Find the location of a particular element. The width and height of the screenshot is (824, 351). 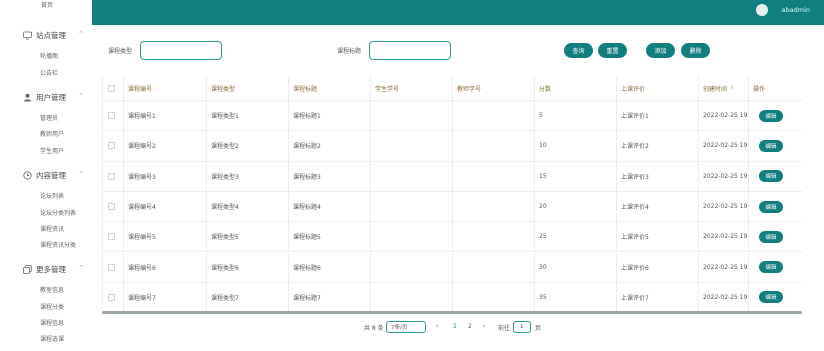

sidebar-group-users: 用户管理 ⌃ is located at coordinates (53, 97).